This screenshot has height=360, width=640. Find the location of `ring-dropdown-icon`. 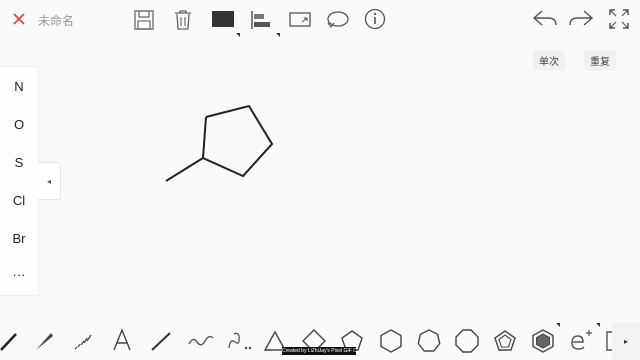

ring-dropdown-icon is located at coordinates (558, 325).